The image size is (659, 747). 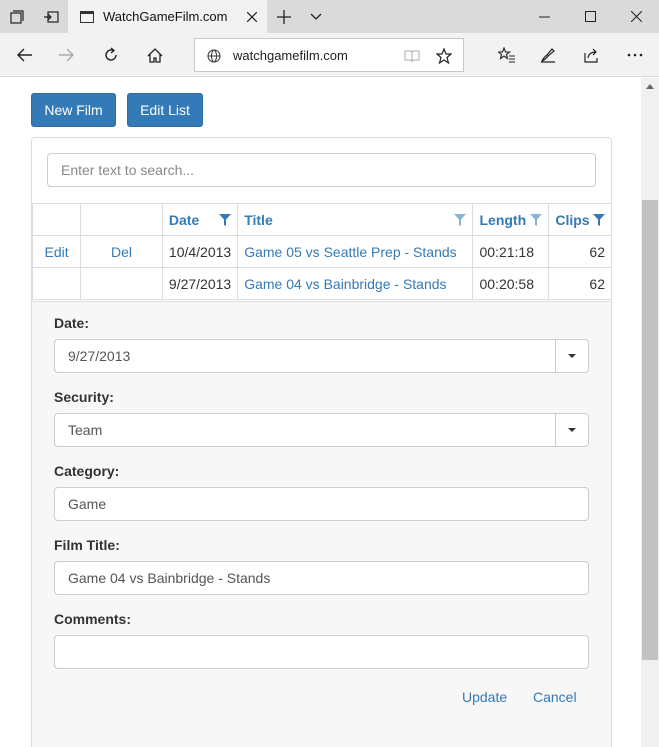 What do you see at coordinates (93, 619) in the screenshot?
I see `comments-label: Comments:` at bounding box center [93, 619].